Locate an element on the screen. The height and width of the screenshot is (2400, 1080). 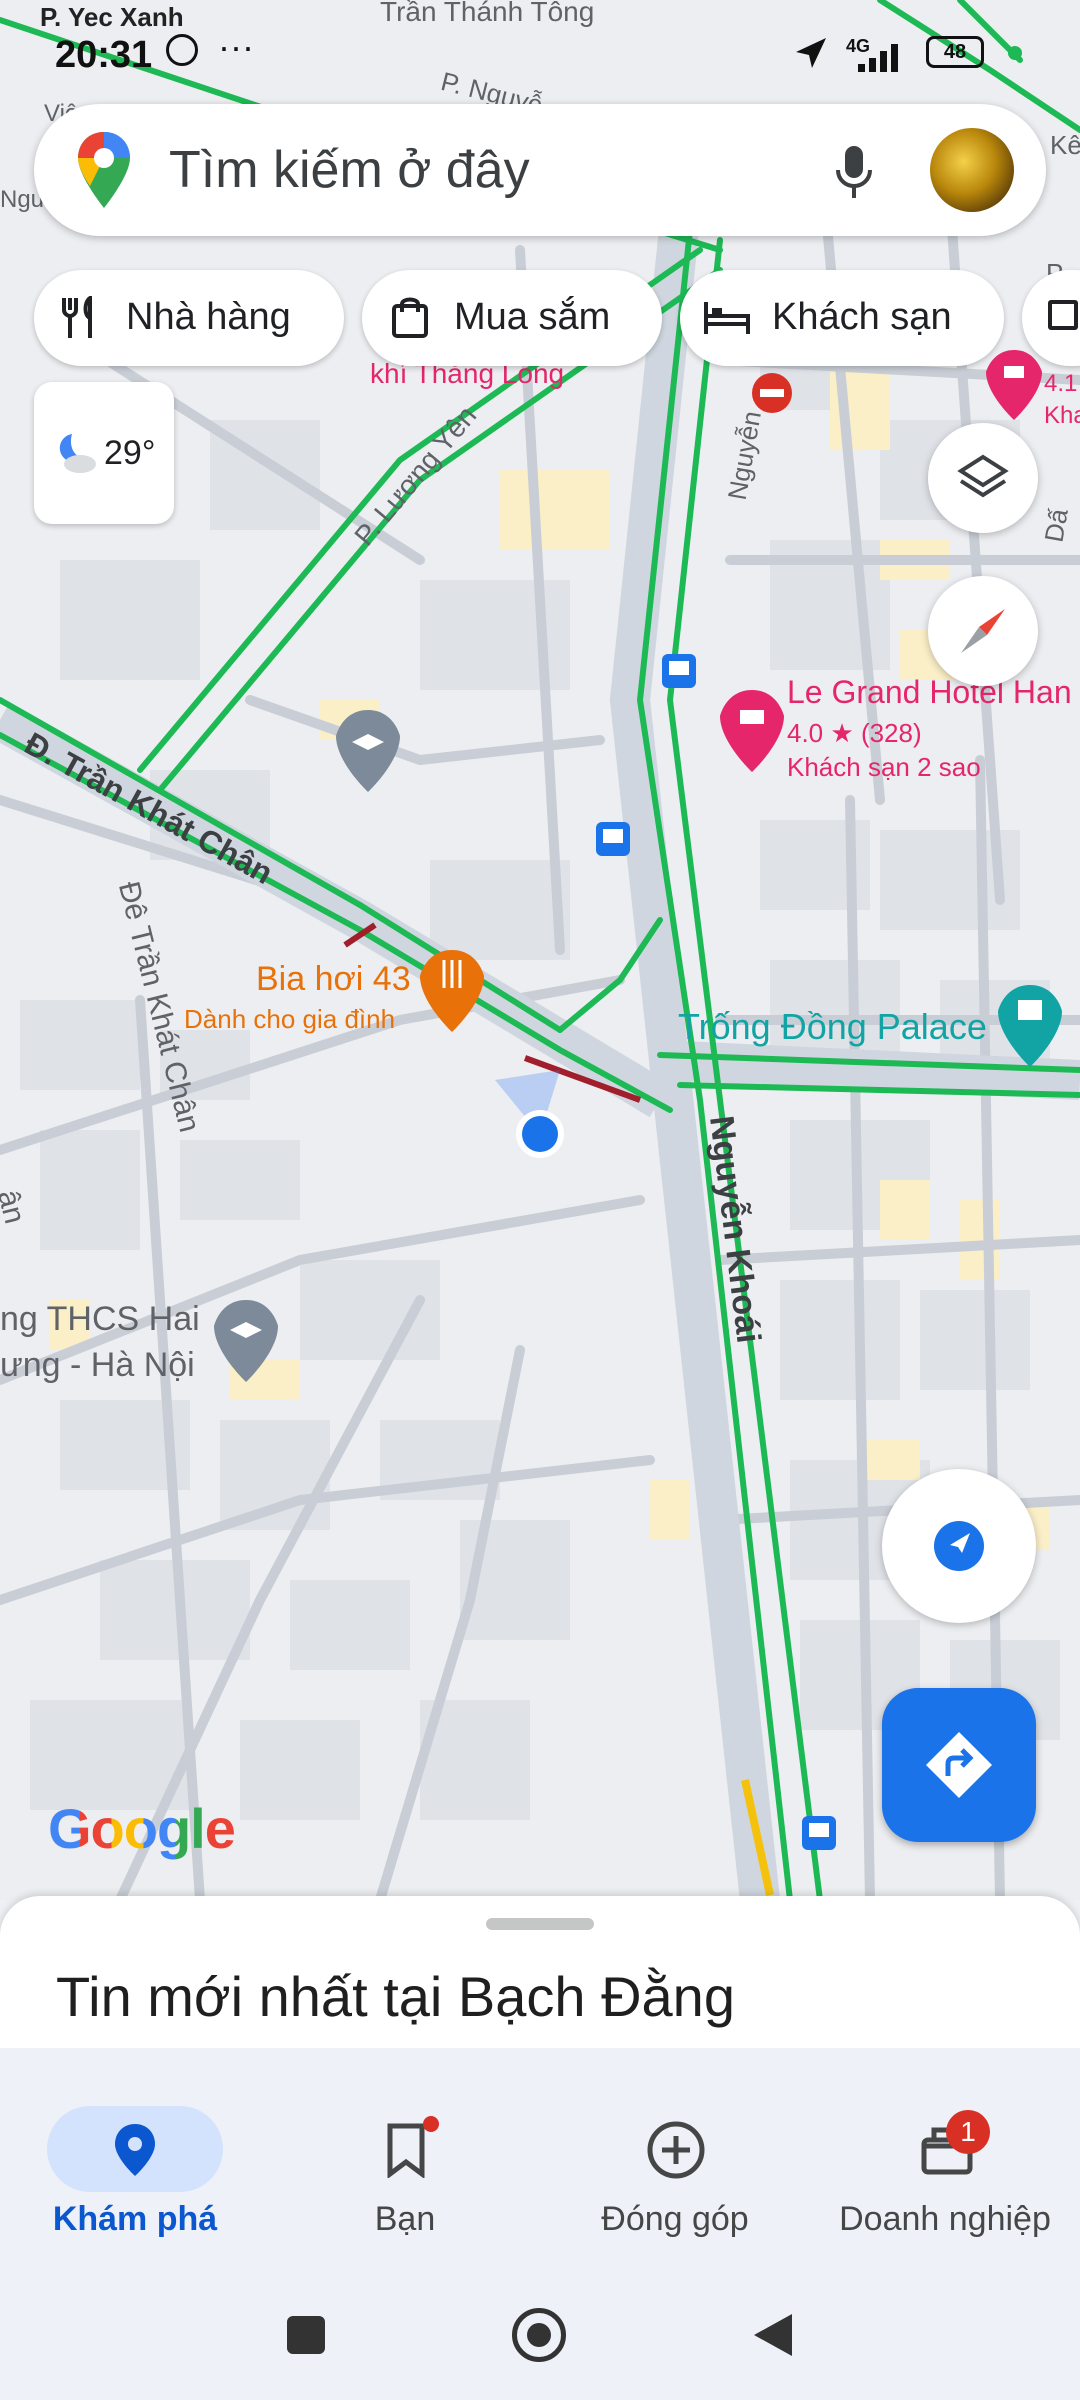
sheet-drag-handle is located at coordinates (540, 1924).